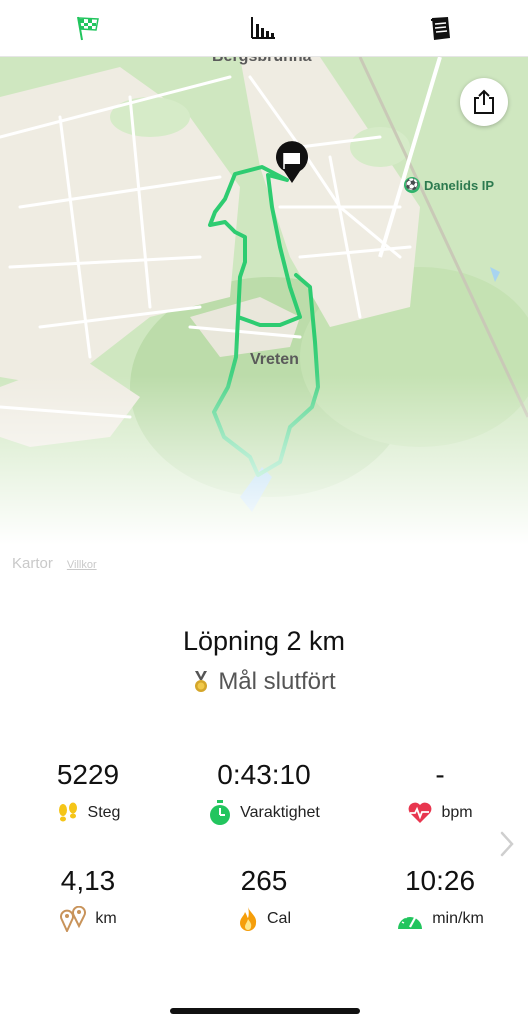 This screenshot has width=528, height=1024. Describe the element at coordinates (106, 918) in the screenshot. I see `stat-label: km` at that location.